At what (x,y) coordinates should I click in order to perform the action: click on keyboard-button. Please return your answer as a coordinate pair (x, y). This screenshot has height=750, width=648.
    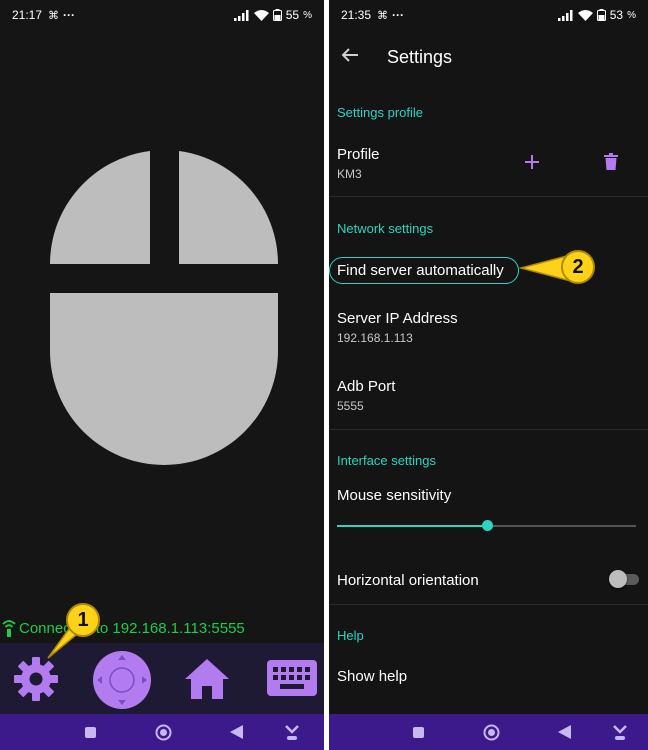
    Looking at the image, I should click on (292, 678).